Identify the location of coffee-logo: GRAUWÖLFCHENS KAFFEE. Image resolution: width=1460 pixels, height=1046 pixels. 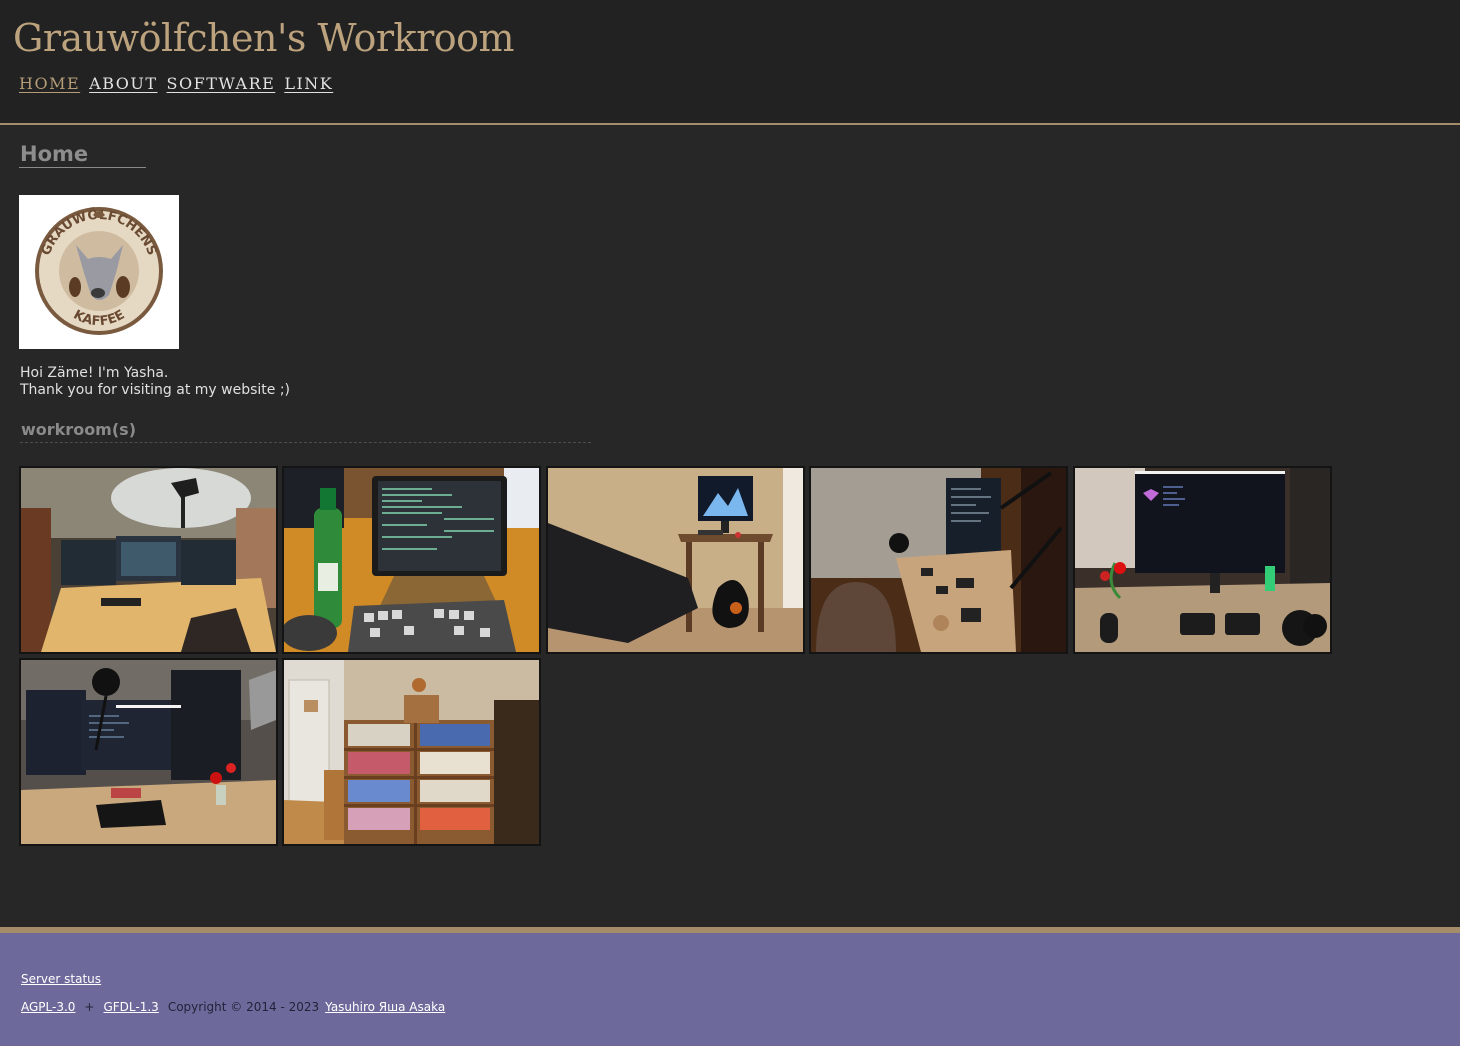
(99, 272).